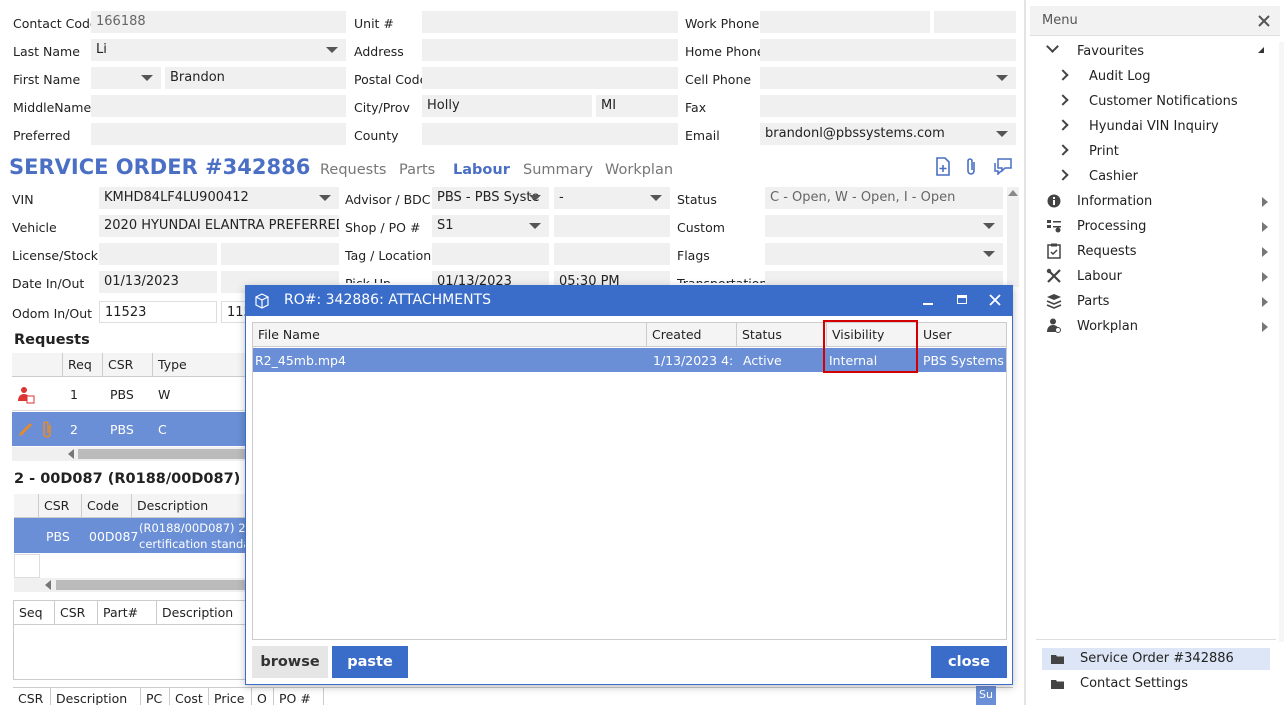 The width and height of the screenshot is (1286, 705). What do you see at coordinates (255, 78) in the screenshot?
I see `first-name-field: Brandon` at bounding box center [255, 78].